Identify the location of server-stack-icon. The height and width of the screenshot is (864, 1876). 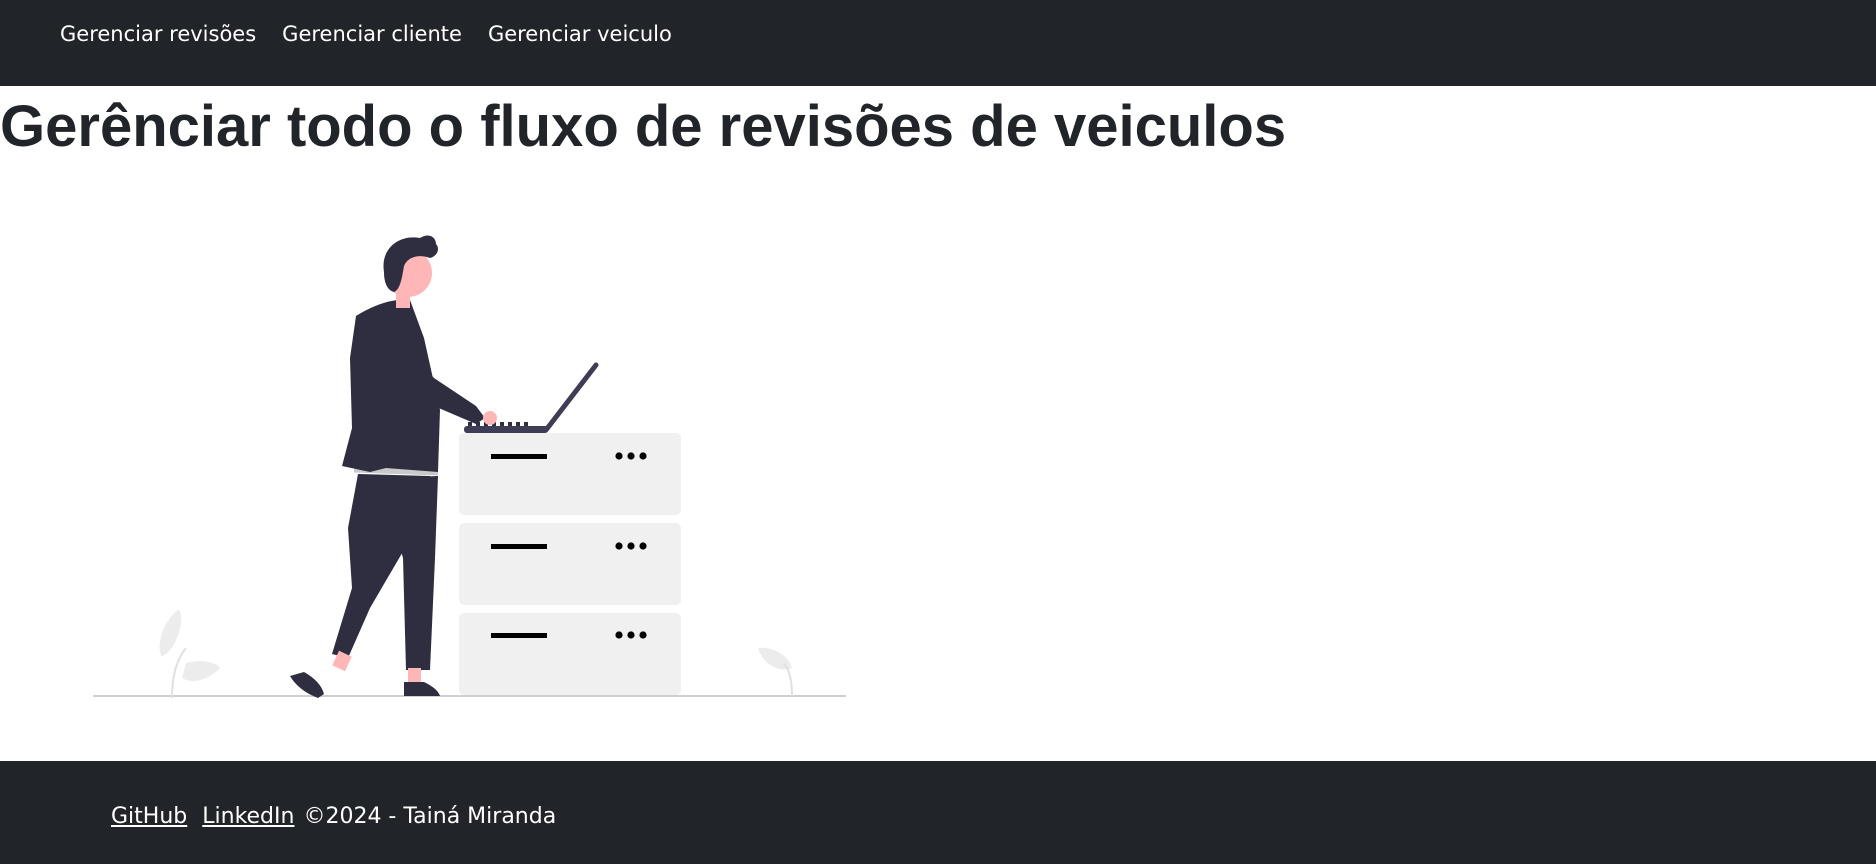
(570, 564).